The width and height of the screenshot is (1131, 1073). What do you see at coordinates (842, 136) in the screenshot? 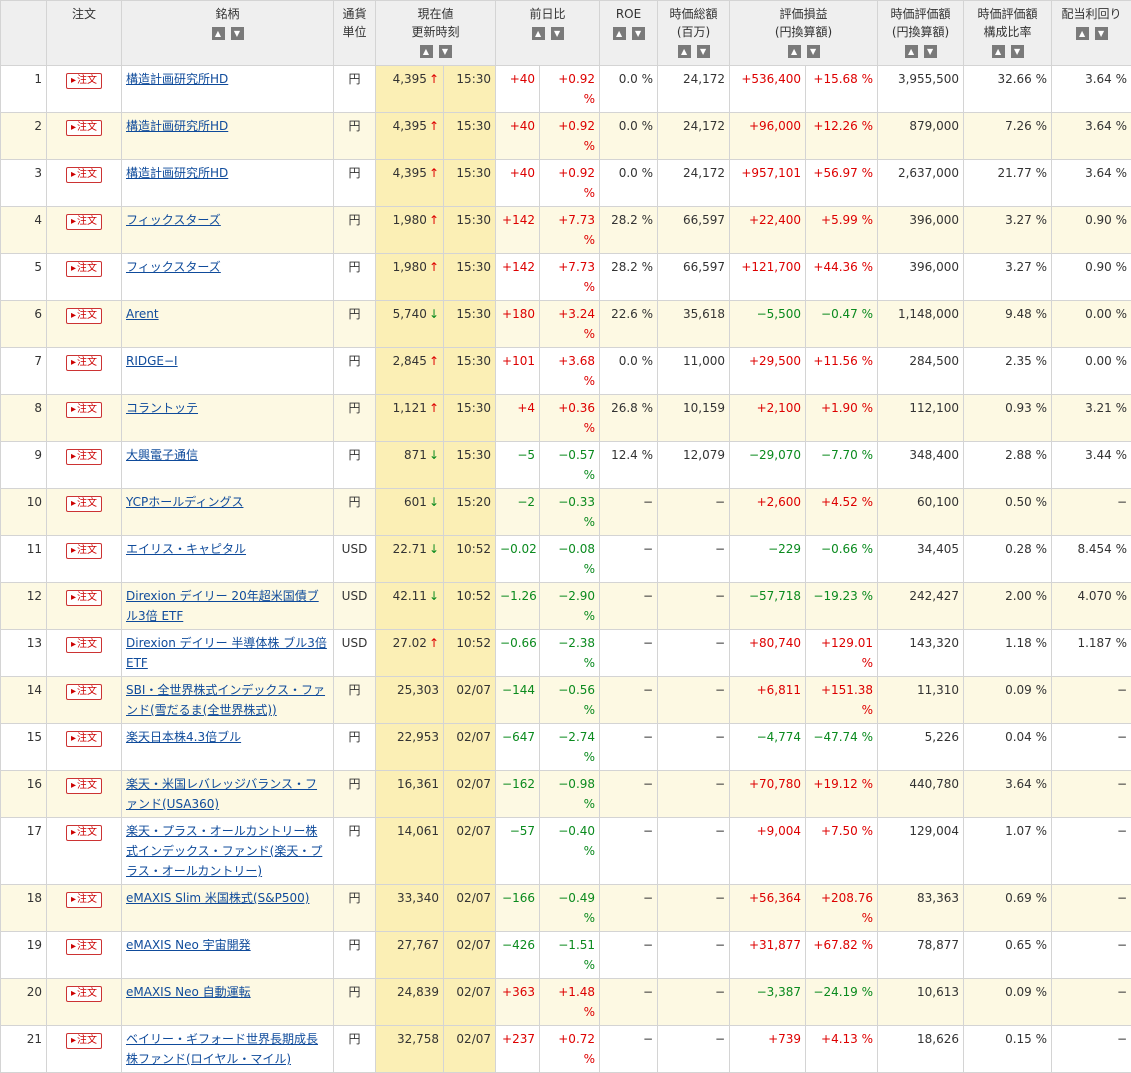
I see `pl-pct-cell: +12.26 %` at bounding box center [842, 136].